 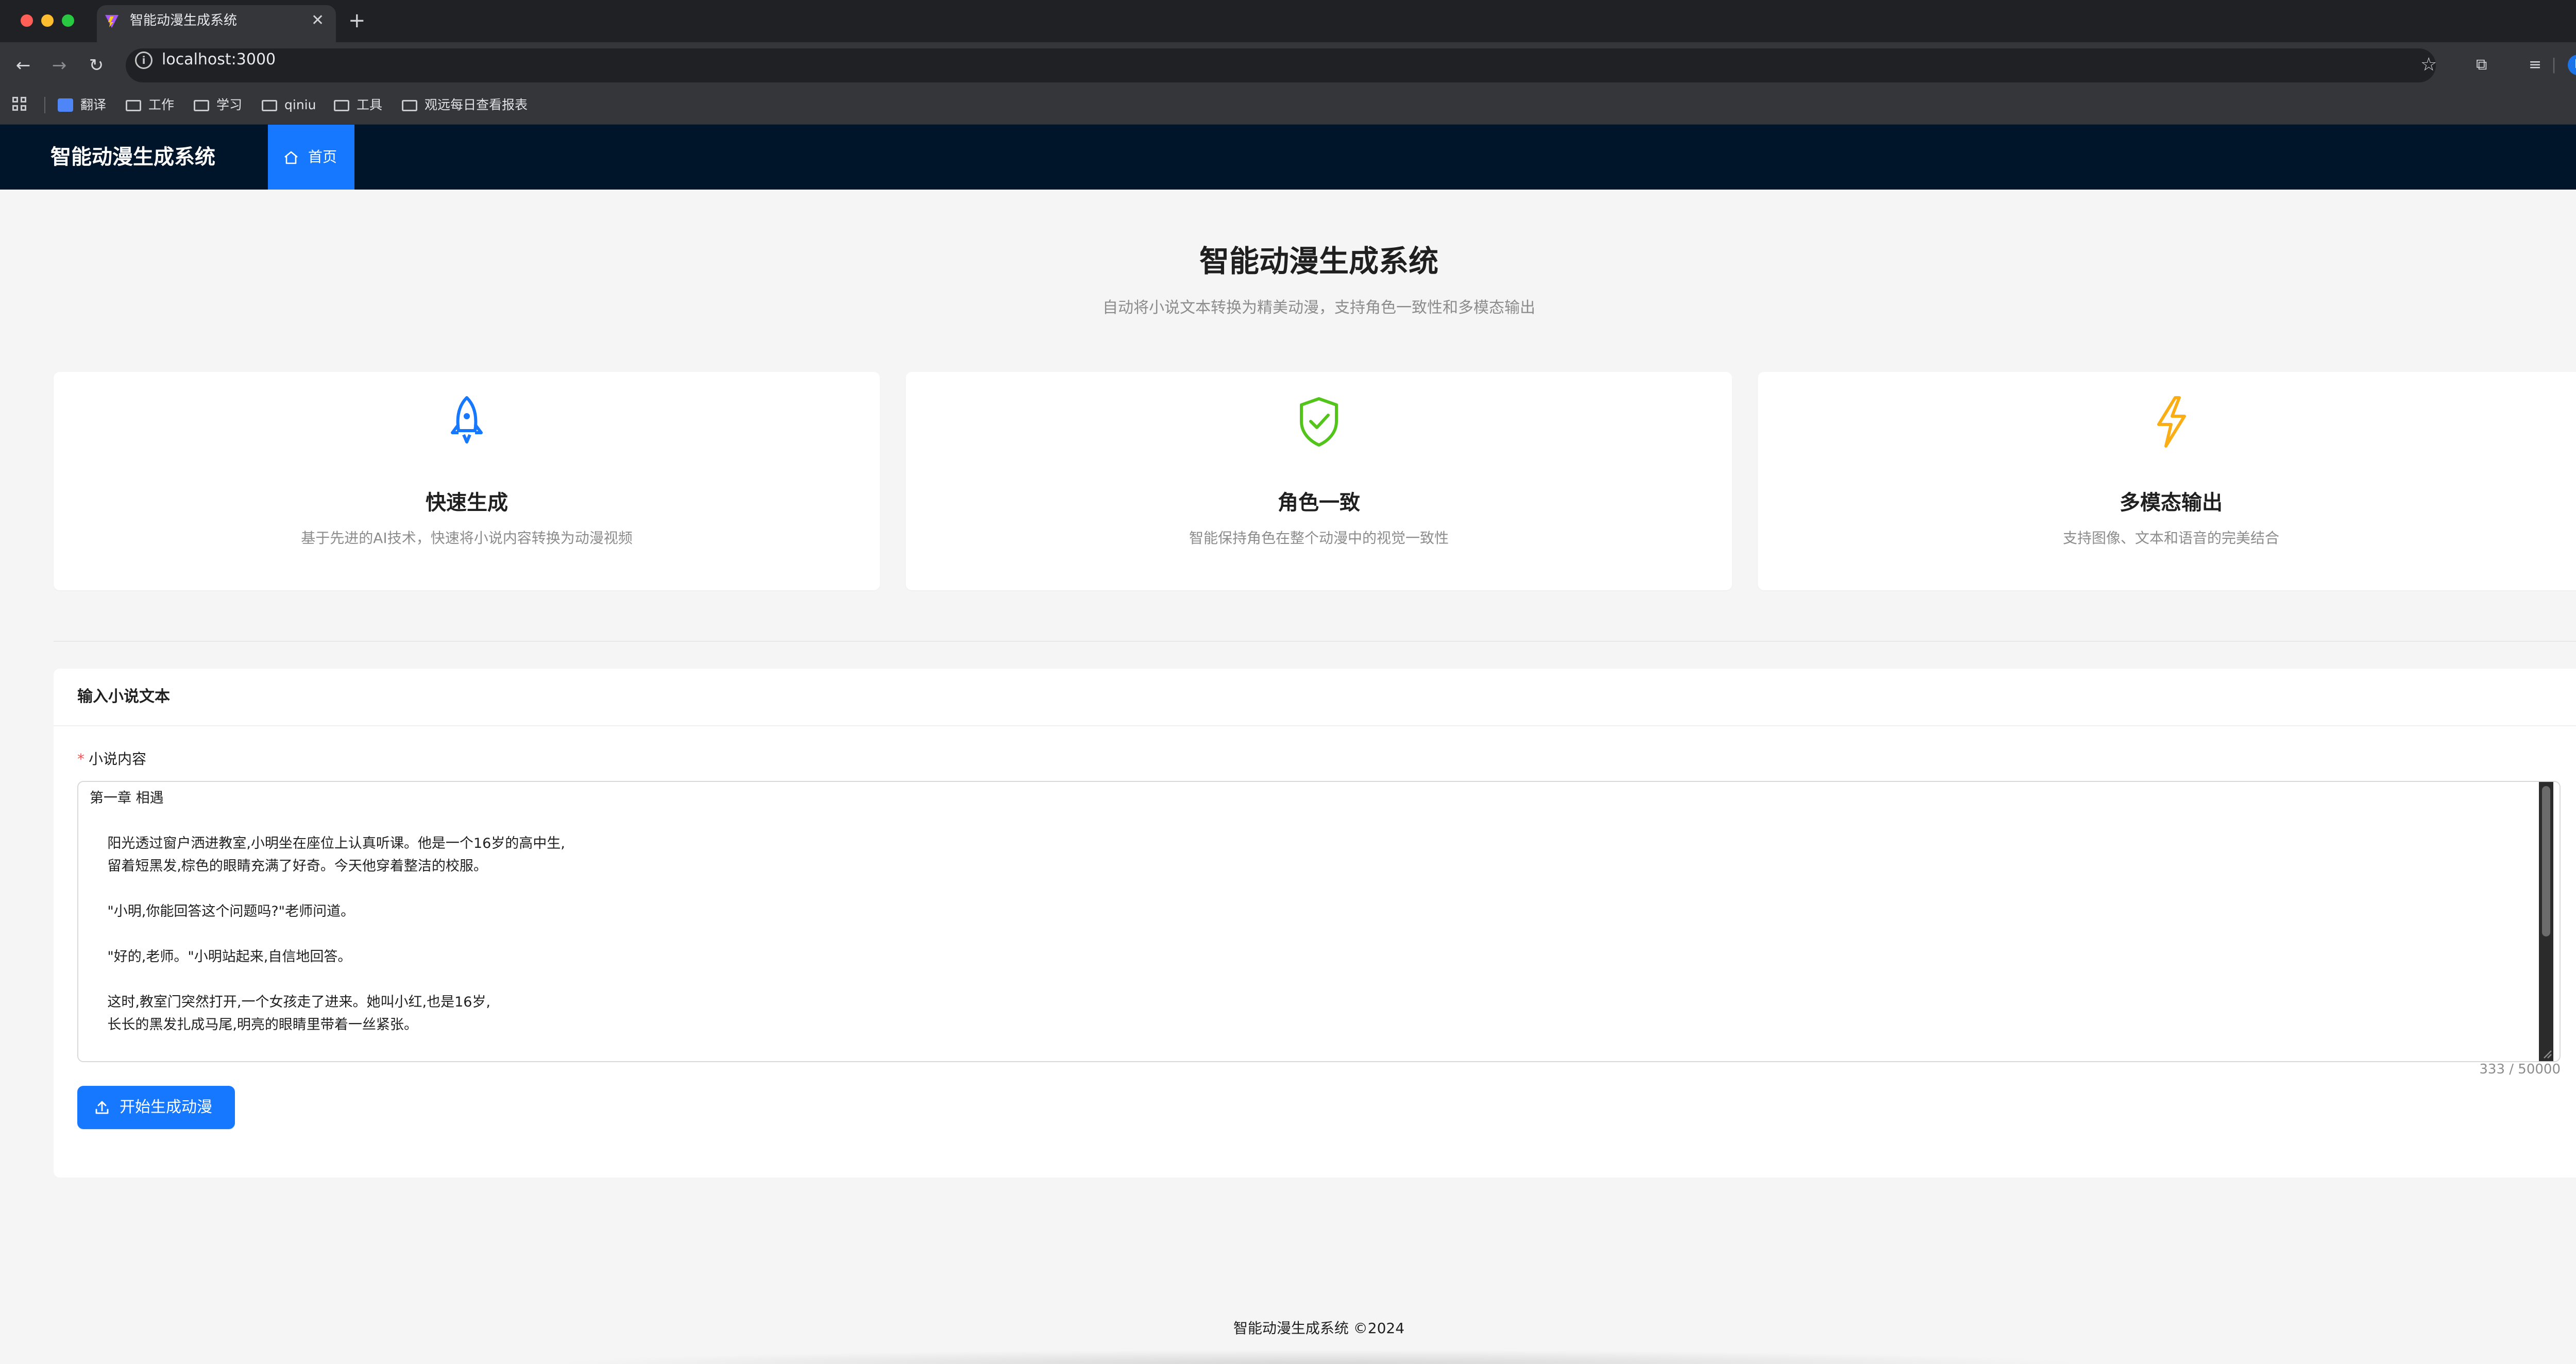 I want to click on button-label: 开始生成动漫, so click(x=166, y=1107).